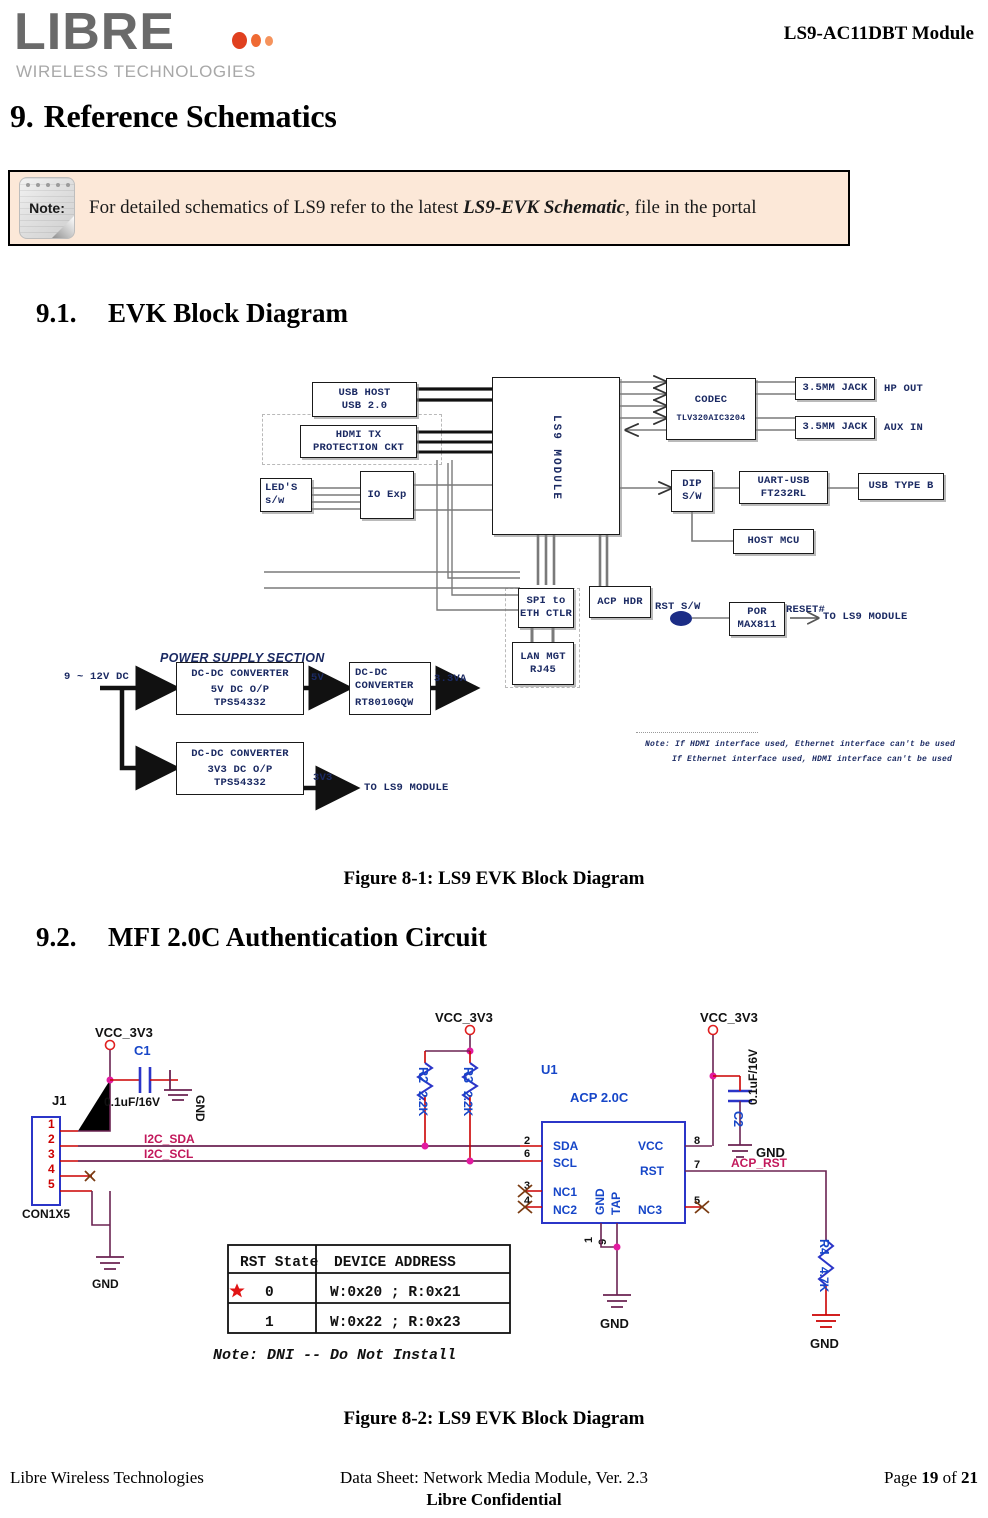  I want to click on j1-pin-3: 3, so click(51, 1154).